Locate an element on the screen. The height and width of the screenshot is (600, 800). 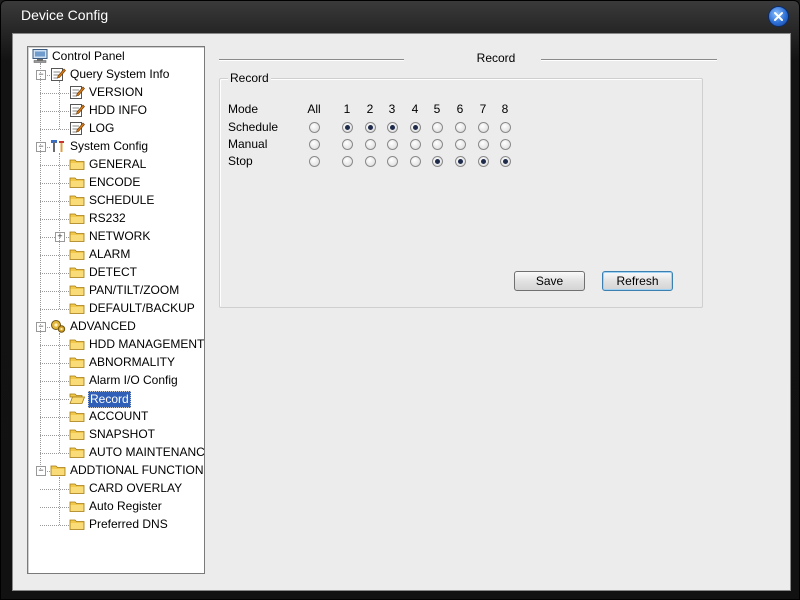
tree-item-query-system-info: − Query System Info is located at coordinates (116, 74).